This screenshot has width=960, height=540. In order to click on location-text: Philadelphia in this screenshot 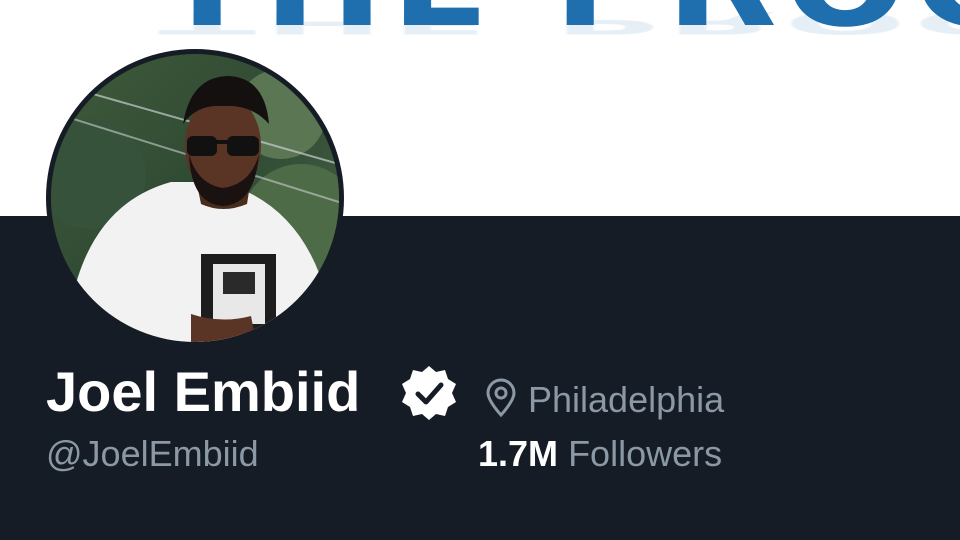, I will do `click(626, 399)`.